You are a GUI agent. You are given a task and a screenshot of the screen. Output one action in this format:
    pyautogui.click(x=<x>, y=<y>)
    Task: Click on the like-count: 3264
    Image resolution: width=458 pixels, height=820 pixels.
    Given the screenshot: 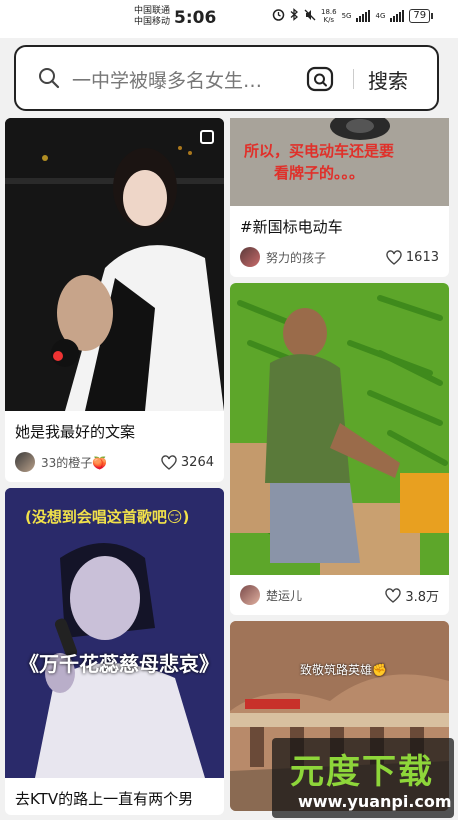 What is the action you would take?
    pyautogui.click(x=197, y=462)
    